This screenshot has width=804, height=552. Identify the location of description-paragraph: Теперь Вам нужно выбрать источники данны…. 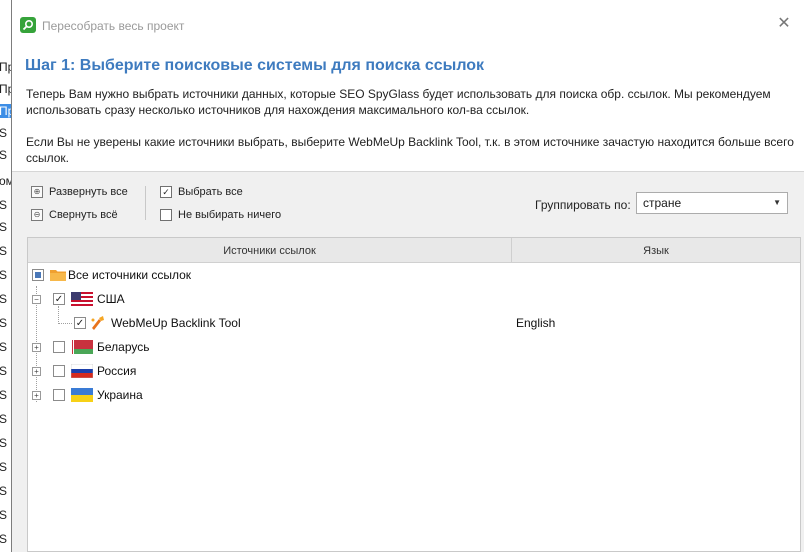
(398, 102).